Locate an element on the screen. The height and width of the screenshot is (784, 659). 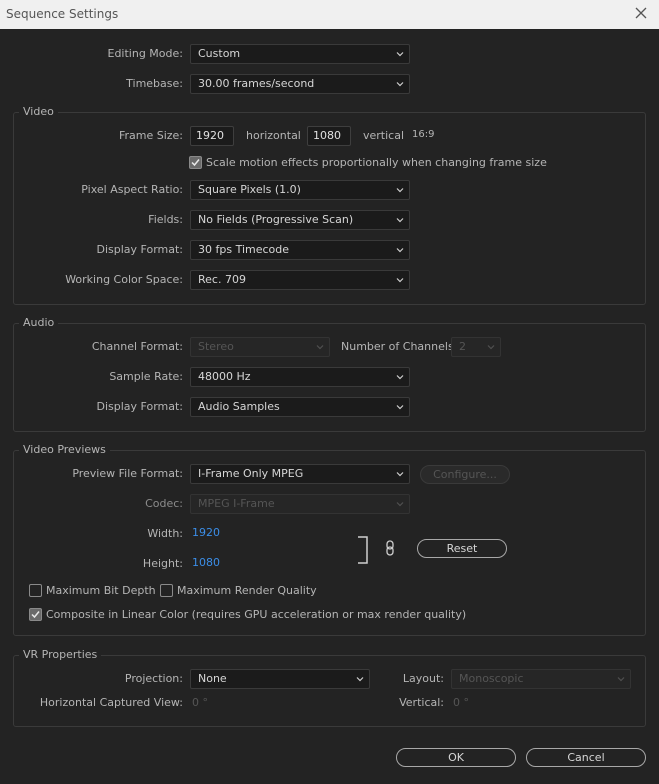
fields-dropdown: No Fields (Progressive Scan) is located at coordinates (300, 220).